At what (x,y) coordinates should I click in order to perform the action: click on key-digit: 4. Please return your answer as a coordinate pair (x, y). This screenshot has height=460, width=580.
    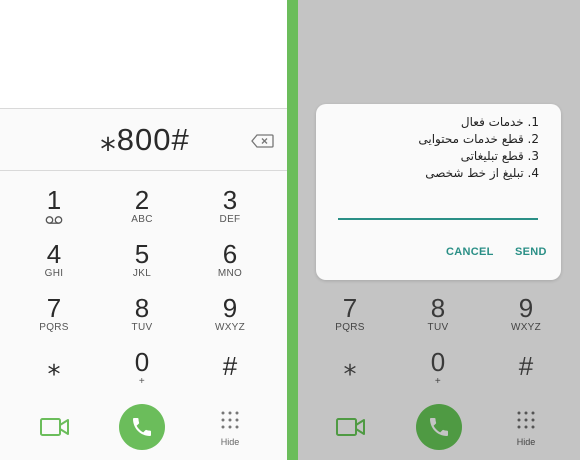
    Looking at the image, I should click on (54, 254).